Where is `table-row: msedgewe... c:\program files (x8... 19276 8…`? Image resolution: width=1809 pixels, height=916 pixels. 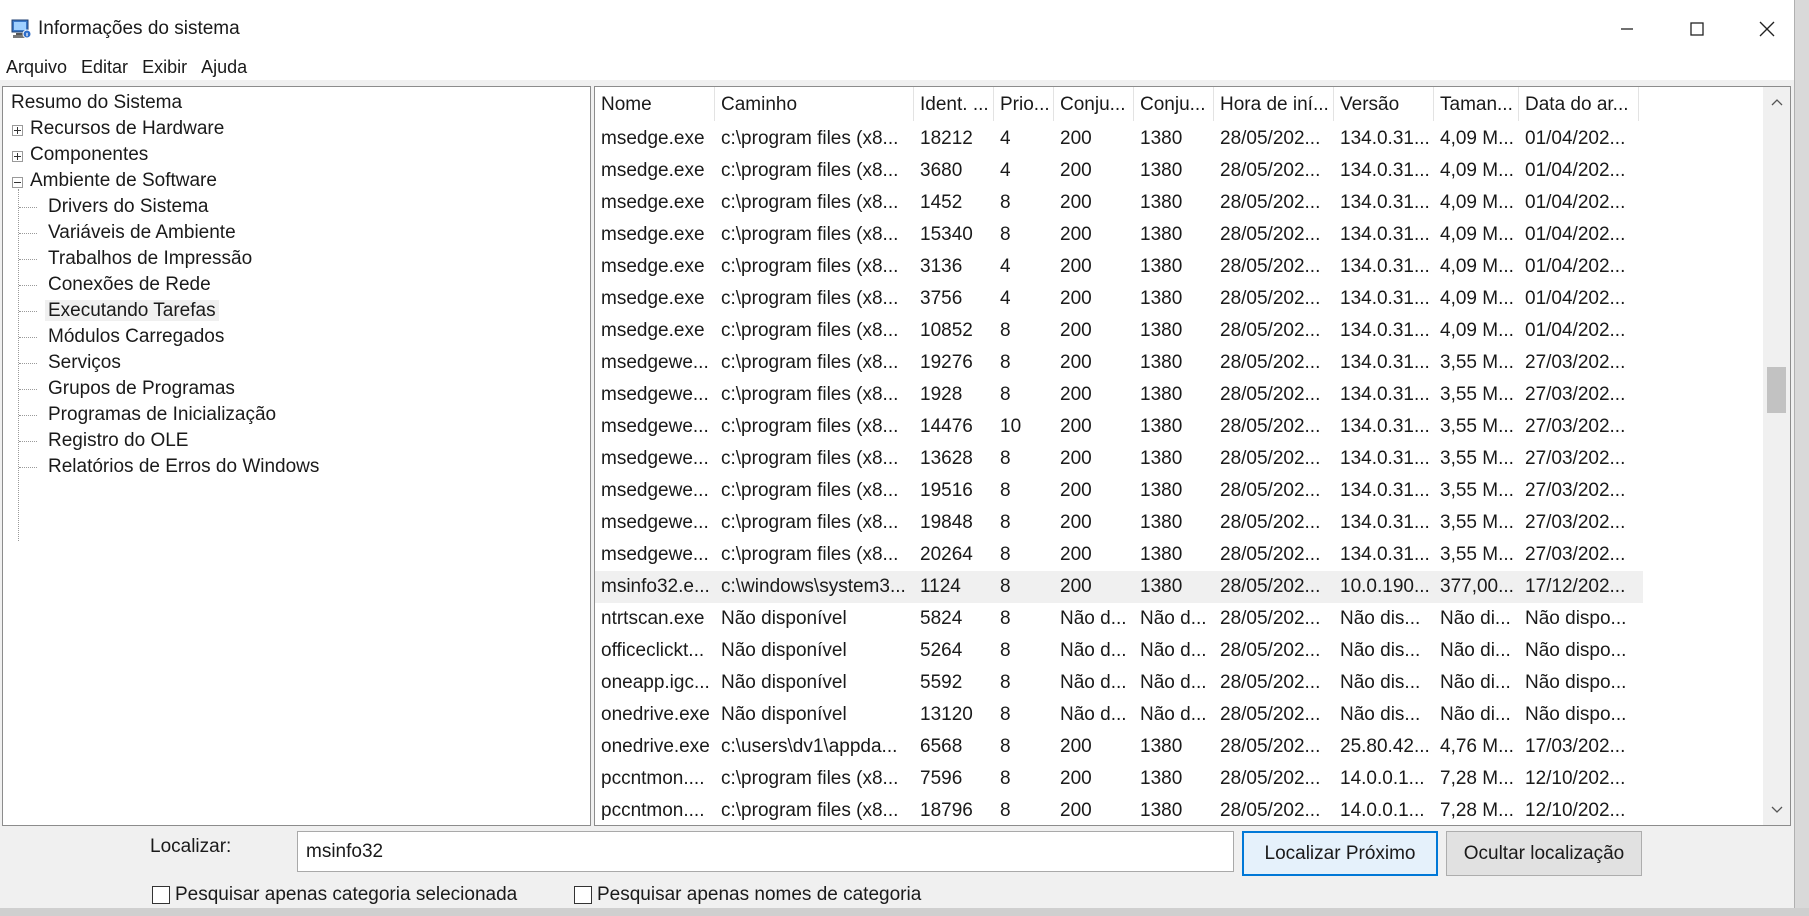 table-row: msedgewe... c:\program files (x8... 19276 8… is located at coordinates (1119, 363).